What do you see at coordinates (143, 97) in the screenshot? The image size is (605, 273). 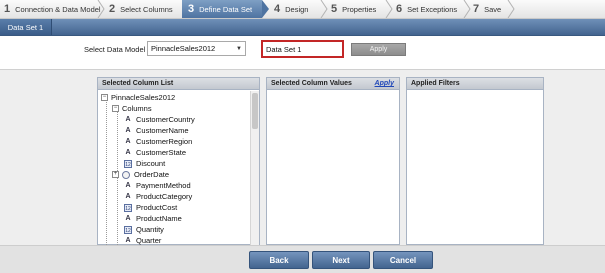 I see `tree-node-label: PinnacleSales2012` at bounding box center [143, 97].